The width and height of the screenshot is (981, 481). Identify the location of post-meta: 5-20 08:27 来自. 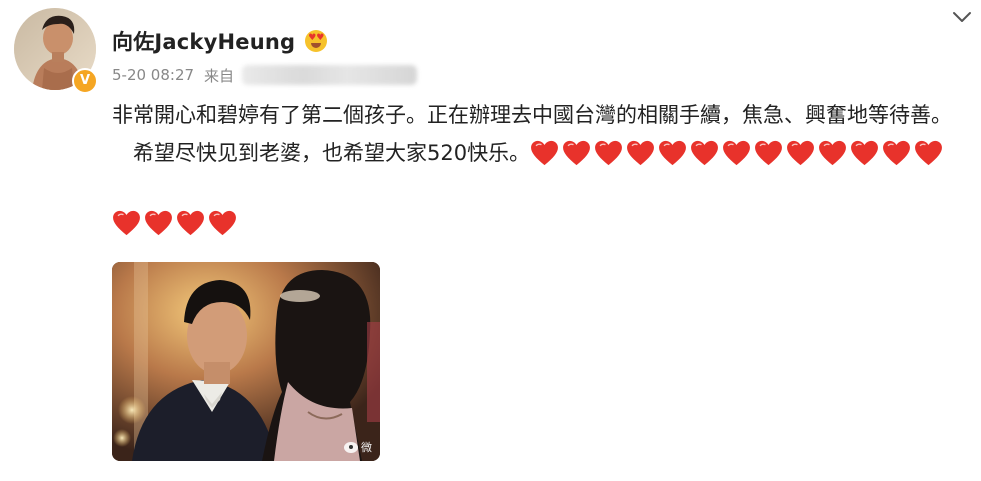
(265, 75).